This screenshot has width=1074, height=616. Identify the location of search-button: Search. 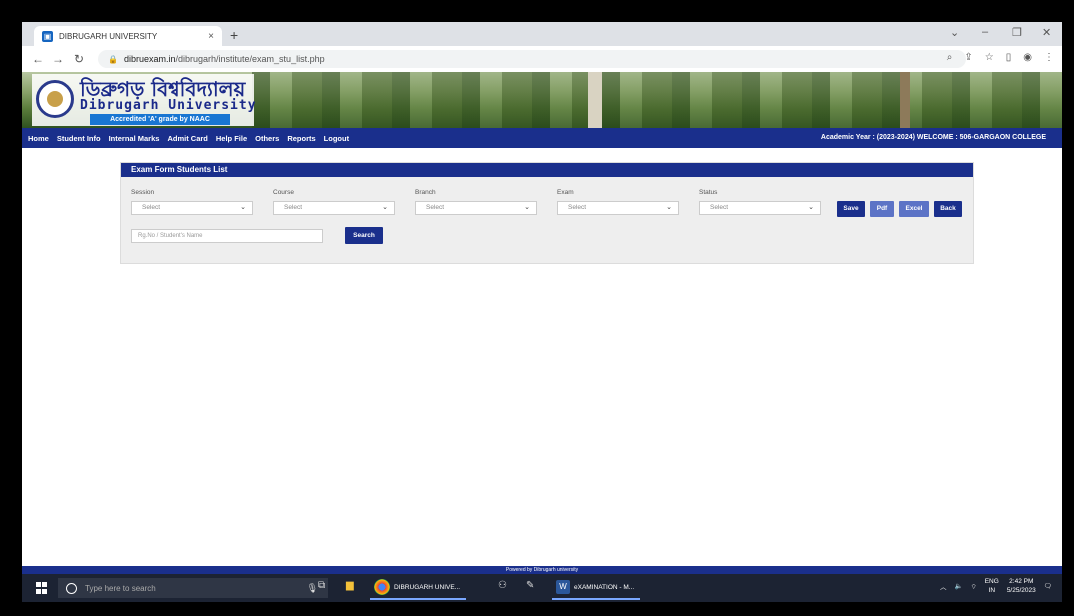
(364, 235).